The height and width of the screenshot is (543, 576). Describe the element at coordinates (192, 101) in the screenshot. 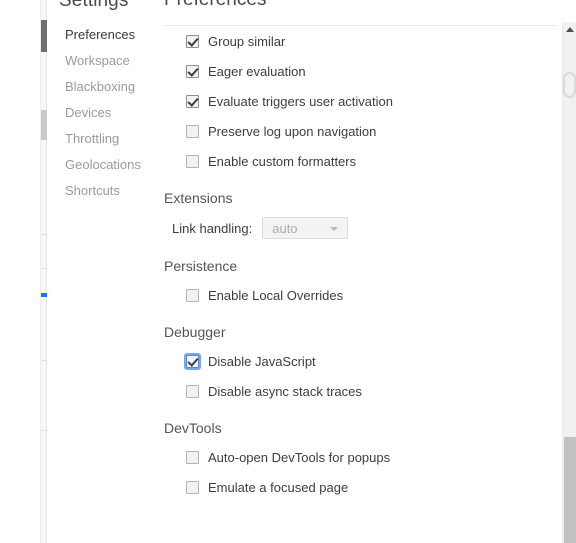

I see `checkbox-evaluate-triggers-user-activation` at that location.